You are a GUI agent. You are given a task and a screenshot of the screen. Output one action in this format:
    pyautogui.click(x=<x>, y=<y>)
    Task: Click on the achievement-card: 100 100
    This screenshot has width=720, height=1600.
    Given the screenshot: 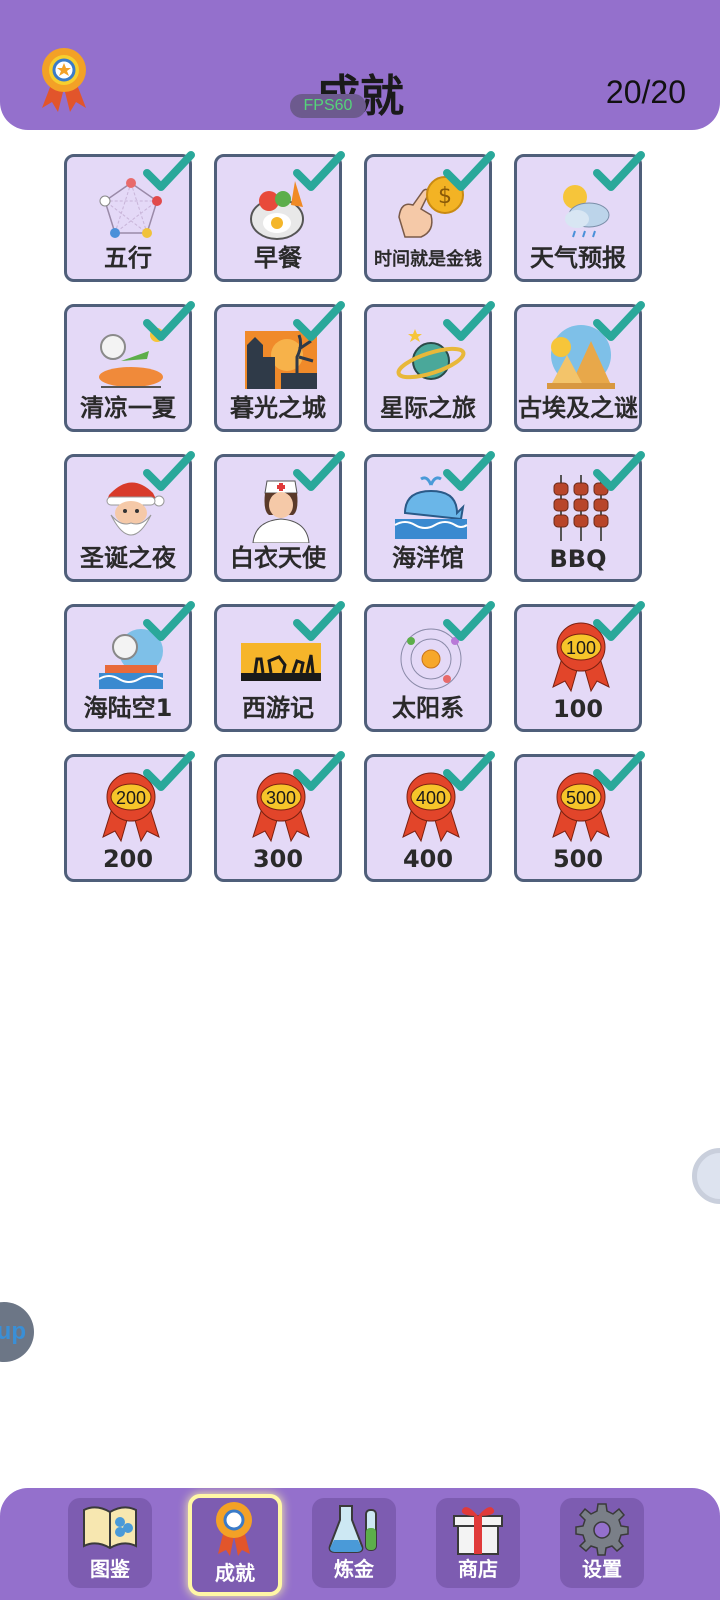 What is the action you would take?
    pyautogui.click(x=579, y=666)
    